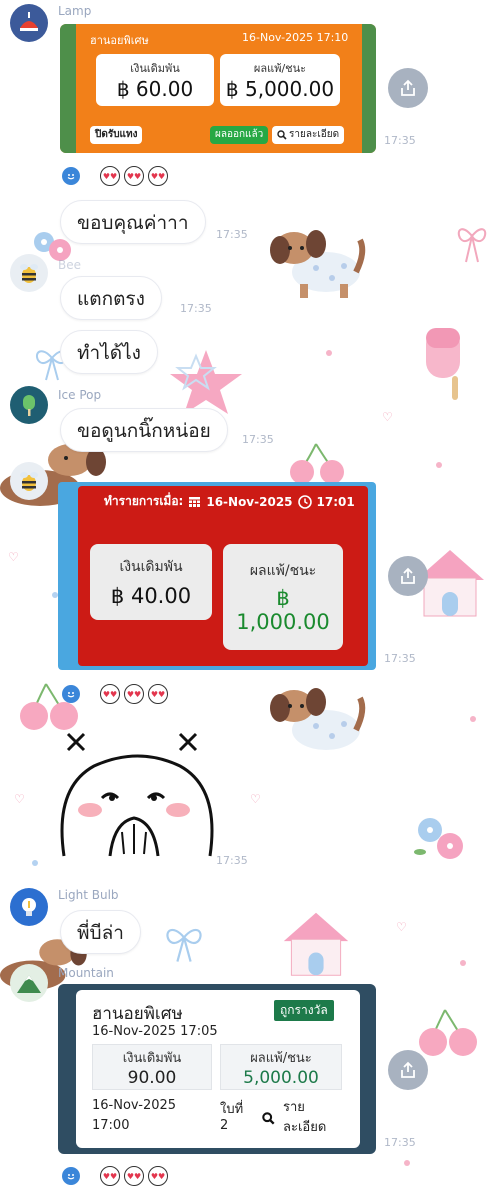  I want to click on result-box: ผลแพ้/ชนะ ฿ 5,000.00, so click(280, 80).